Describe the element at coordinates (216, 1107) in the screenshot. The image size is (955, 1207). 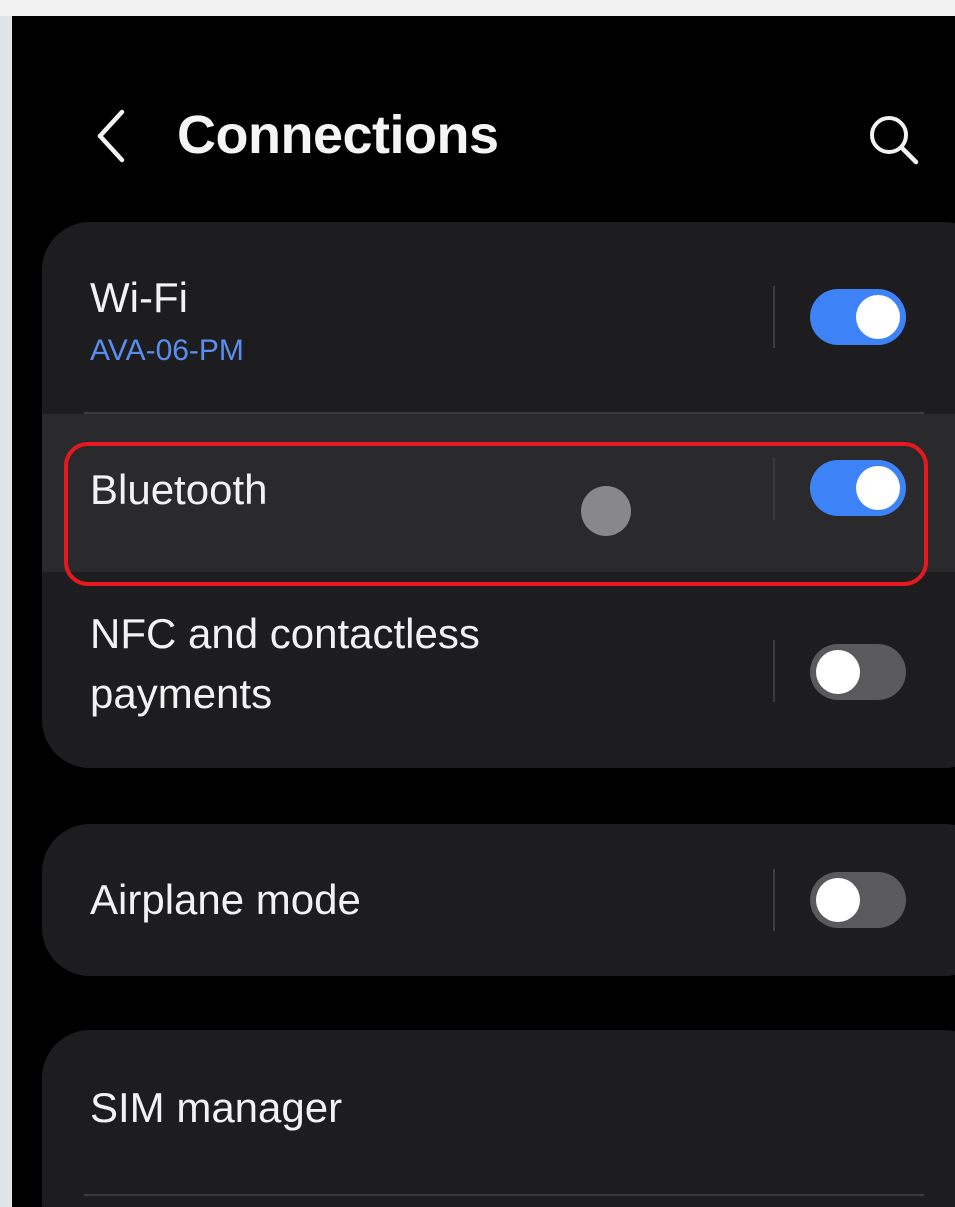
I see `sim-manager-label: SIM manager` at that location.